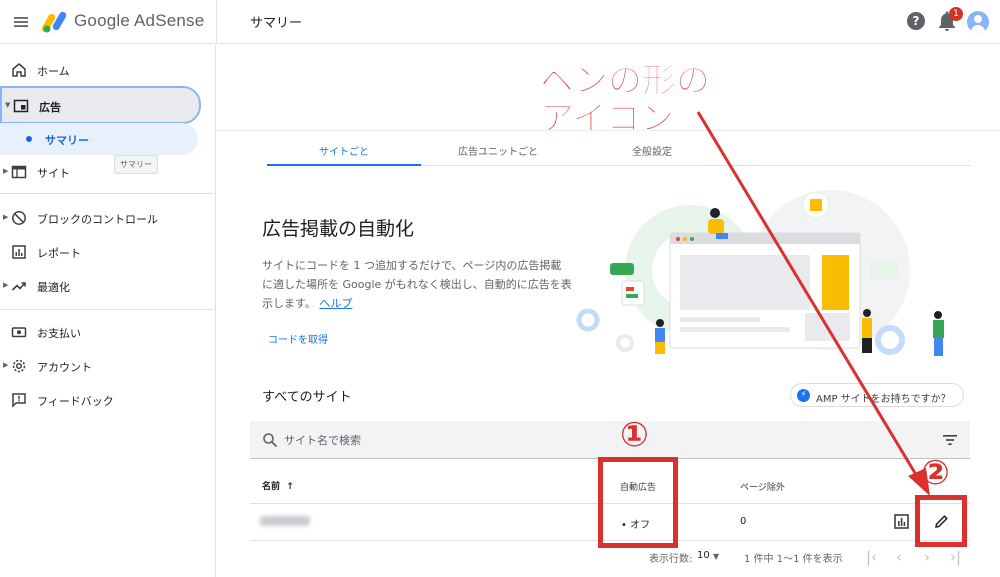  What do you see at coordinates (500, 22) in the screenshot?
I see `top-app-bar: Google AdSense サマリー ? 1` at bounding box center [500, 22].